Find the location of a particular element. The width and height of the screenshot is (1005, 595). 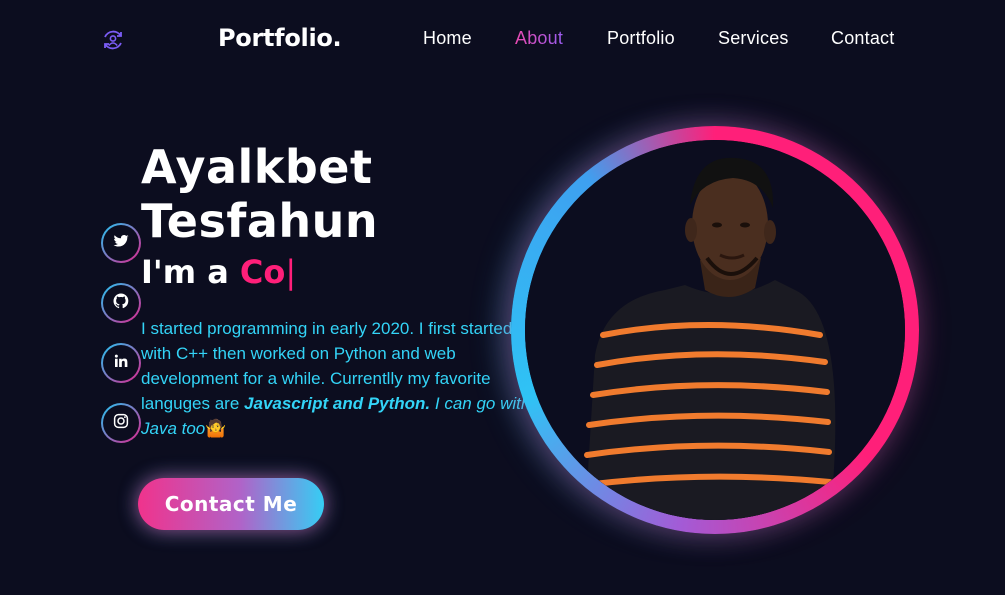

nav-link-contact: Contact is located at coordinates (862, 38).